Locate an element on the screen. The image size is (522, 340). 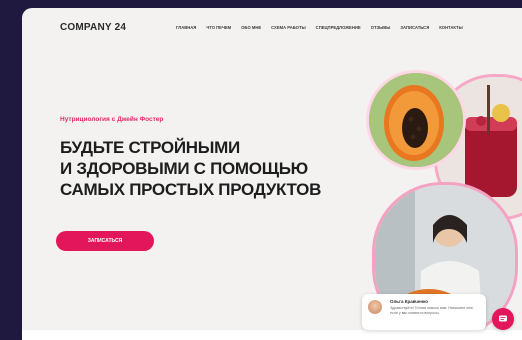
nav-item-special-offer: СПЕЦПРЕДЛОЖЕНИЕ is located at coordinates (338, 27).